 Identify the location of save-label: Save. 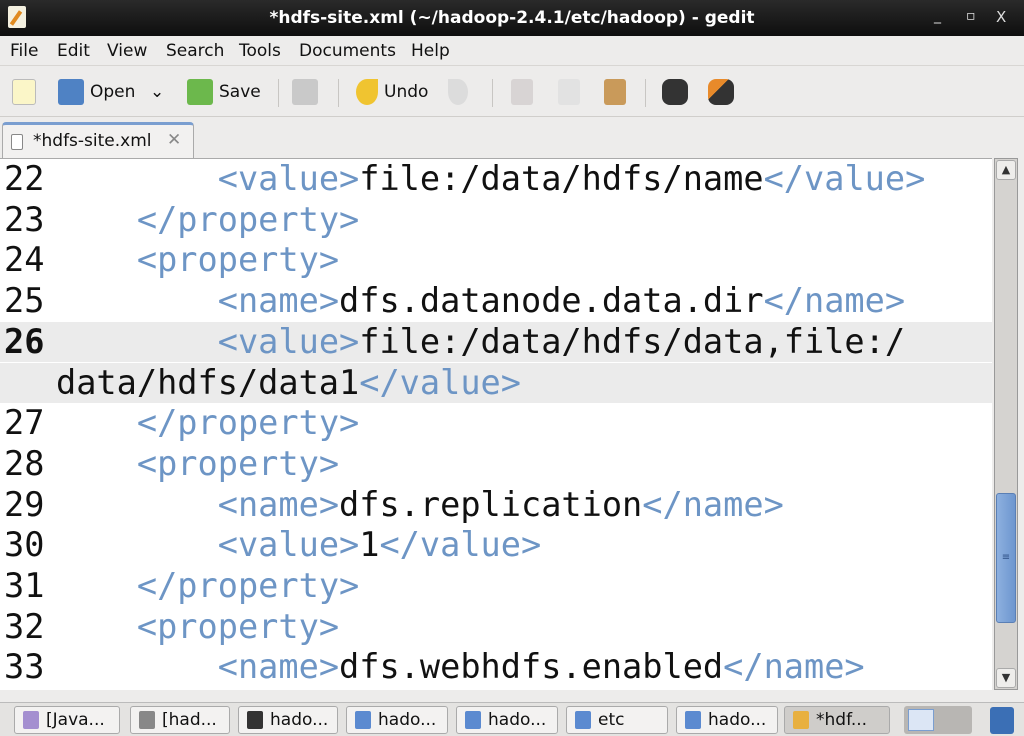
(240, 92).